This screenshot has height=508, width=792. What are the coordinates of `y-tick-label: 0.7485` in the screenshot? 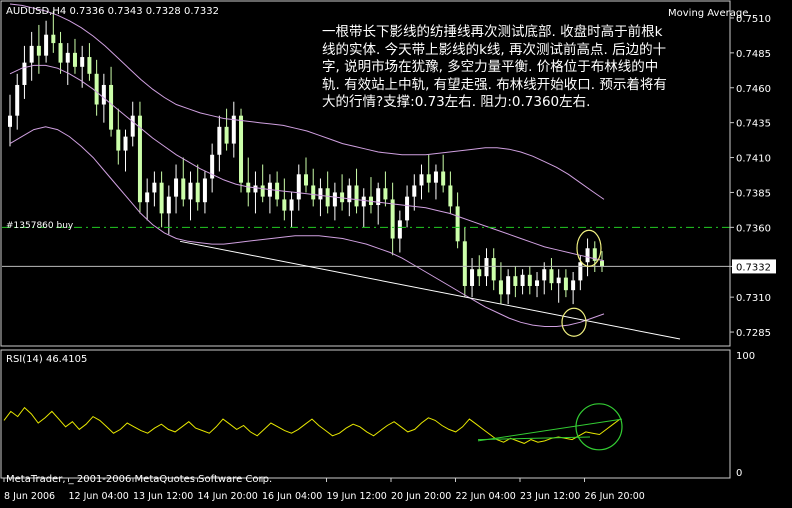 It's located at (753, 54).